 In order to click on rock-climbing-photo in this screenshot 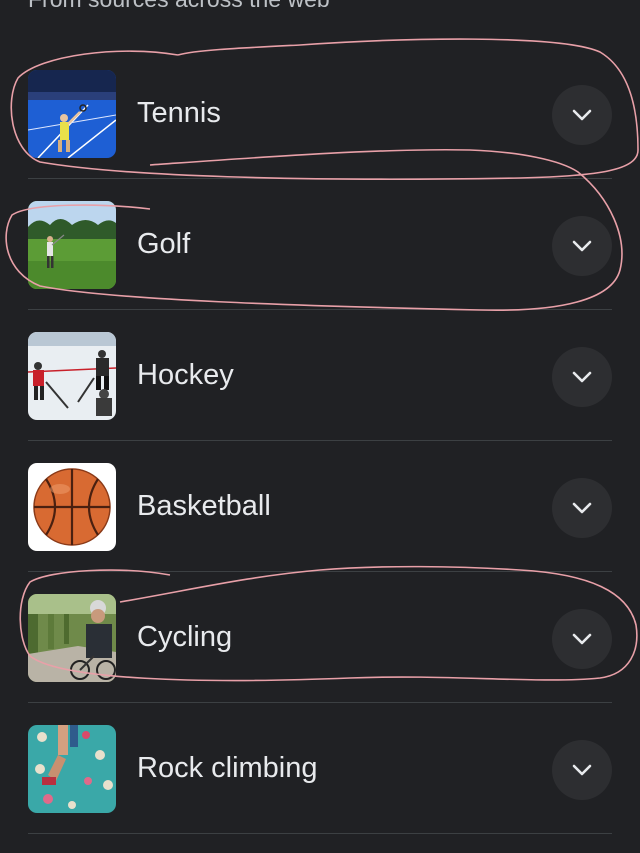, I will do `click(72, 769)`.